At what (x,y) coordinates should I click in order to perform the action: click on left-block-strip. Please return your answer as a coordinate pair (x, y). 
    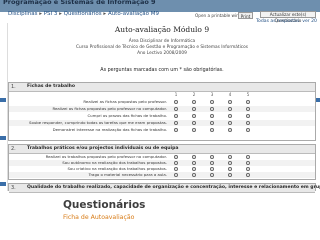
    Looking at the image, I should click on (3, 144).